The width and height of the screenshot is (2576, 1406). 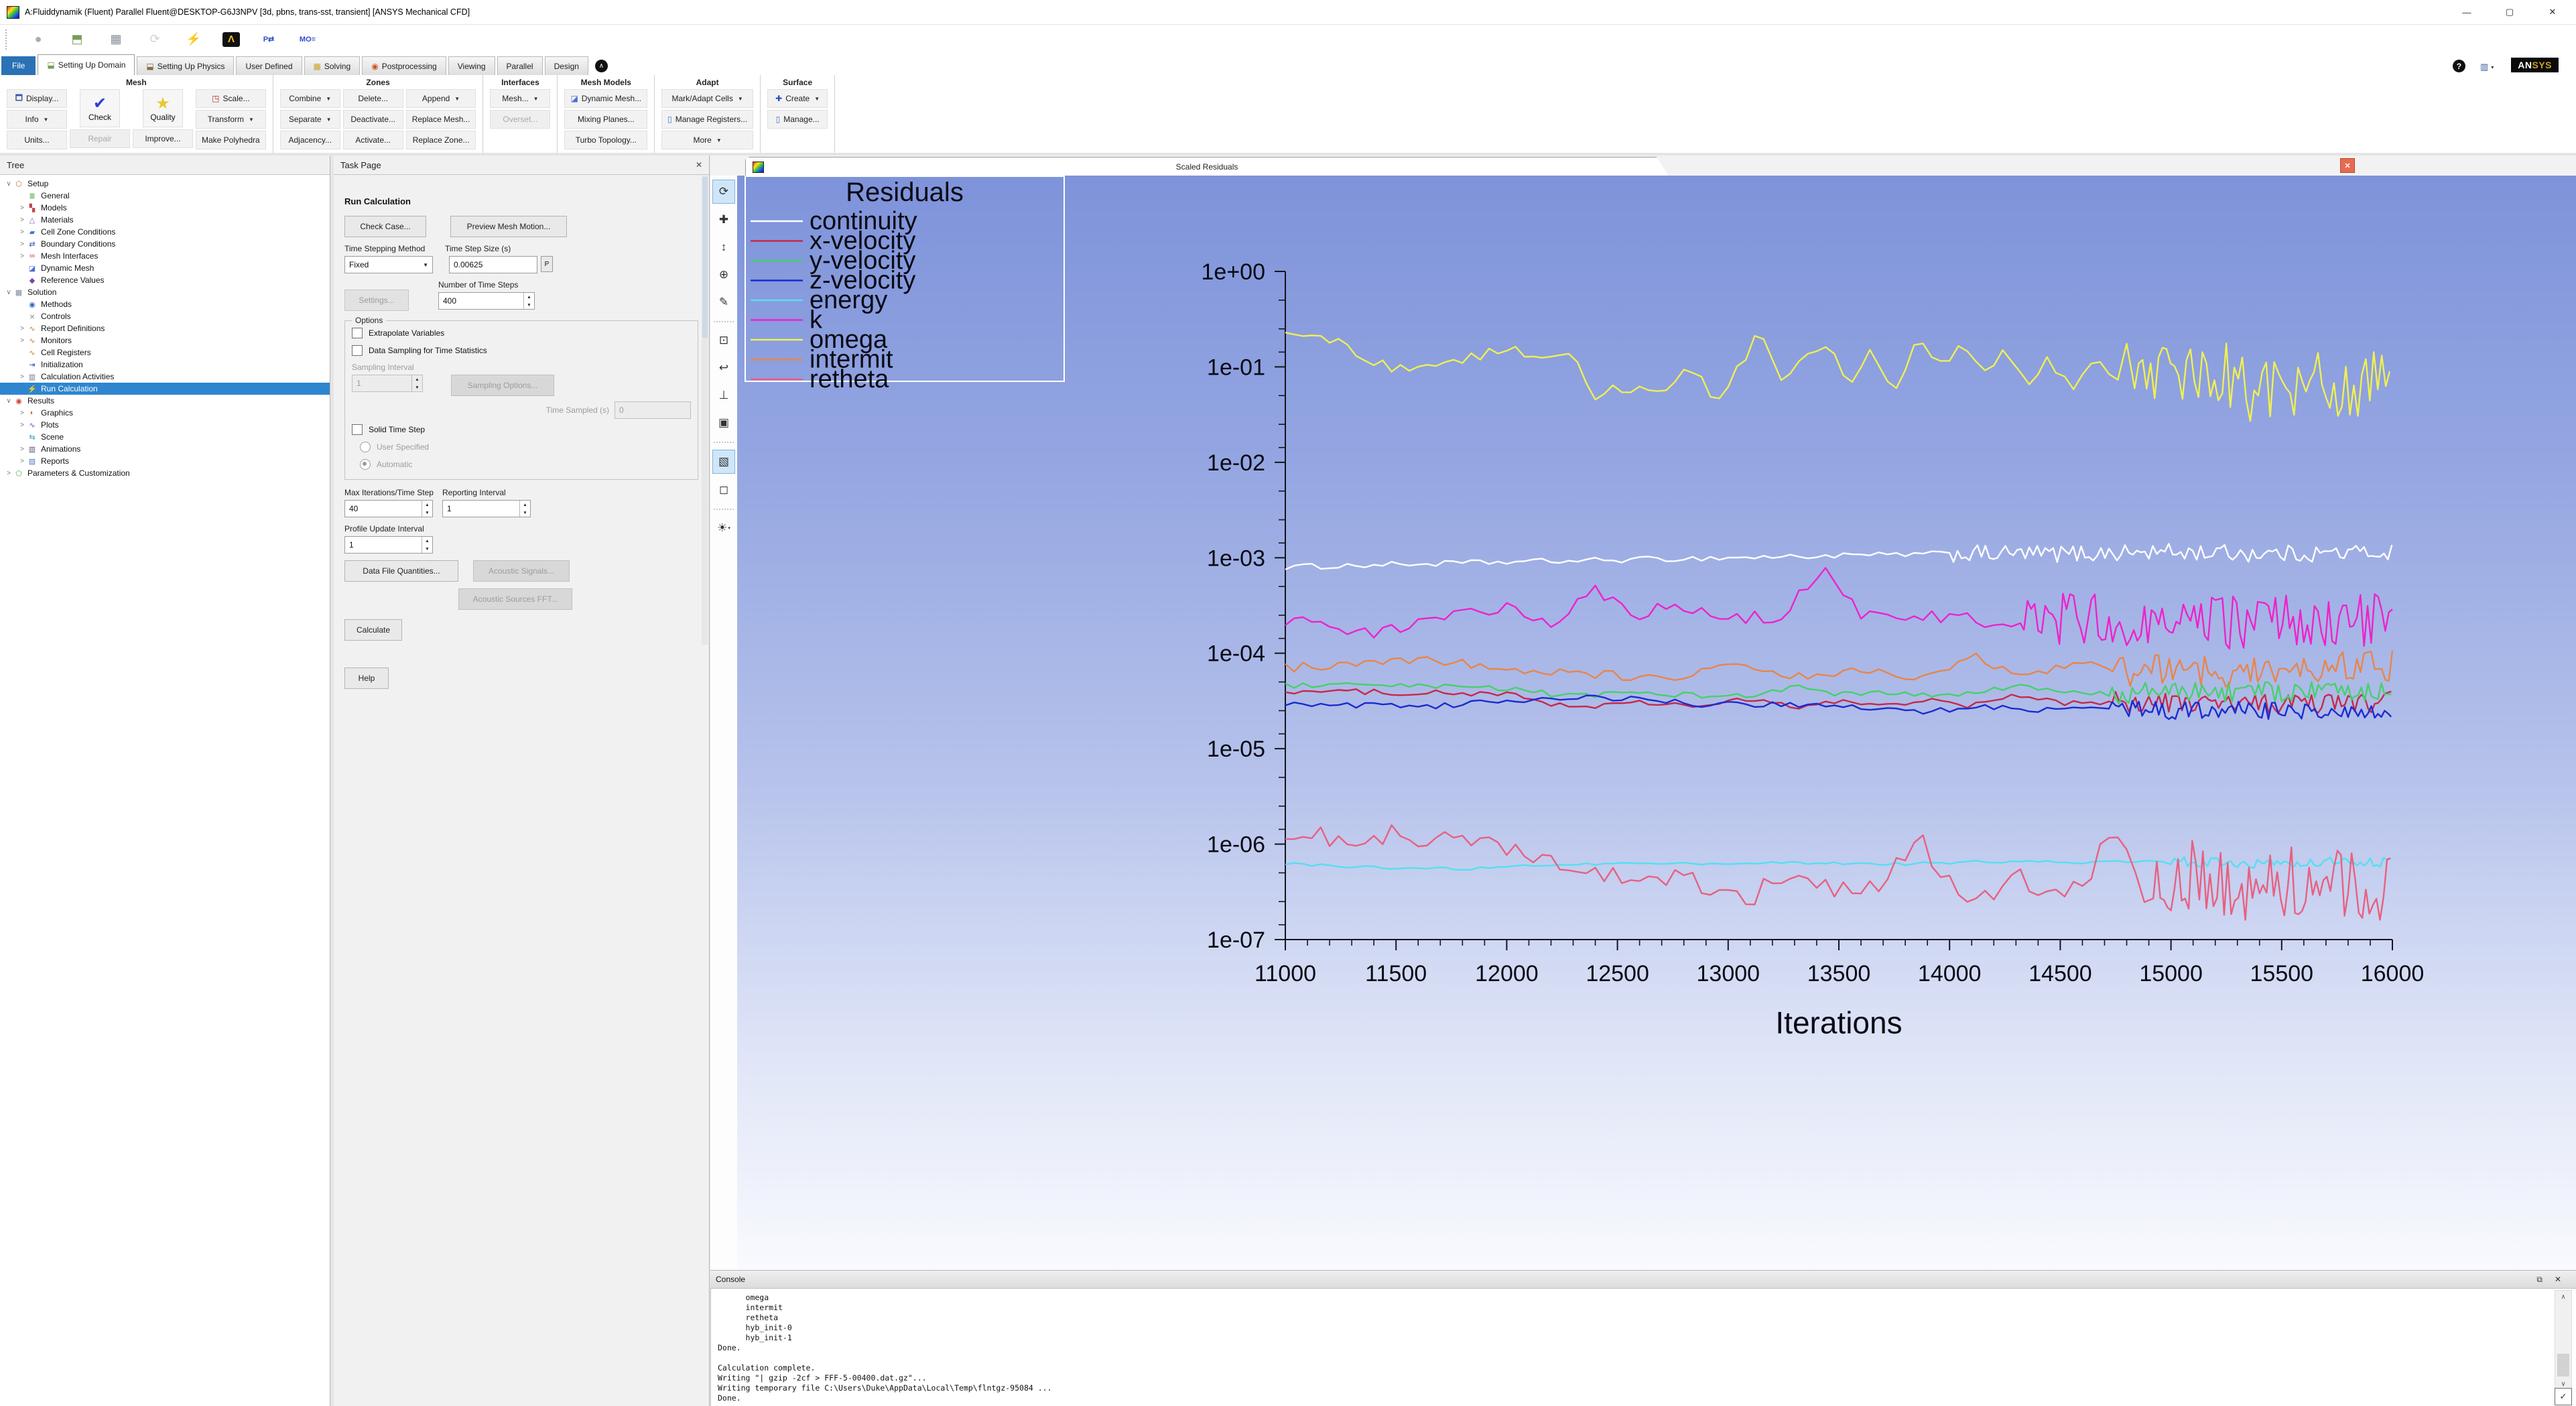 What do you see at coordinates (332, 65) in the screenshot?
I see `tab-solving: ▦ Solving` at bounding box center [332, 65].